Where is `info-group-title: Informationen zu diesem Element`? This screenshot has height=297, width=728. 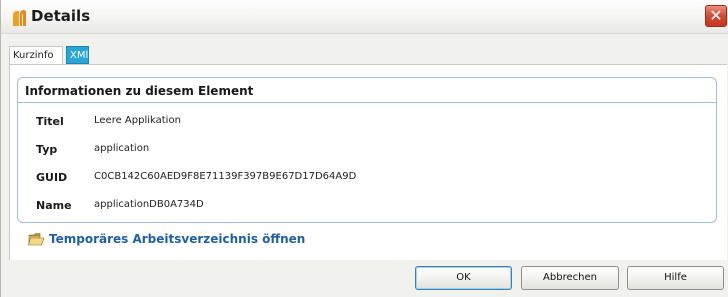
info-group-title: Informationen zu diesem Element is located at coordinates (139, 91).